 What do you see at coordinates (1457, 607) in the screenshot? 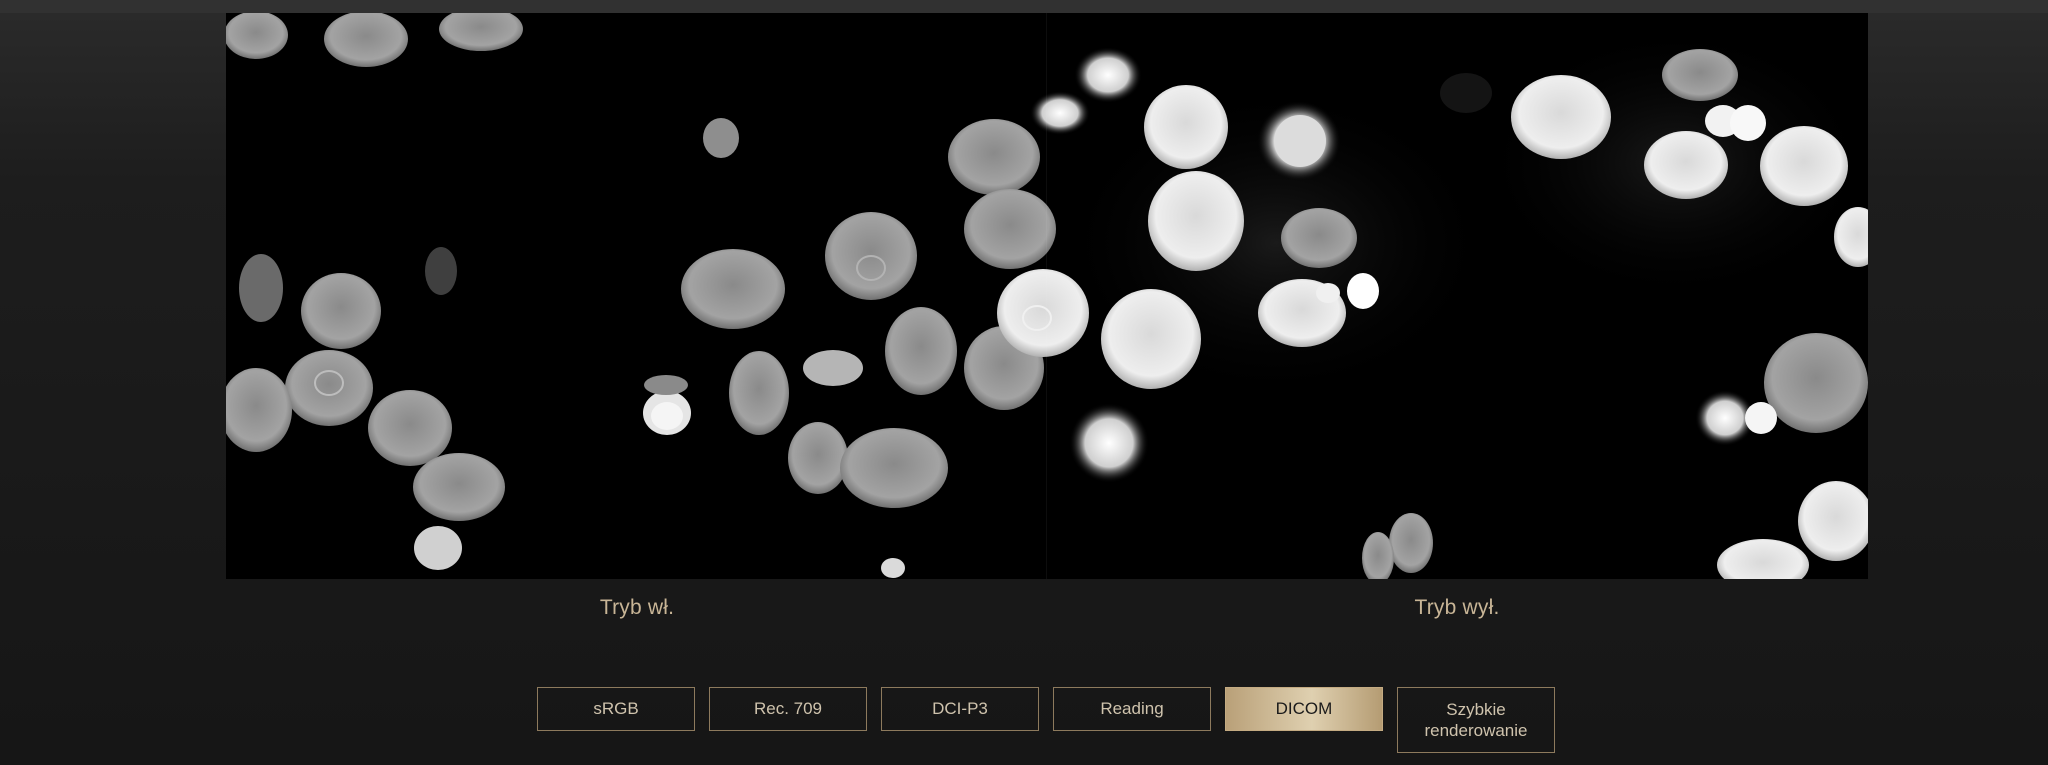
I see `mode-off-label: Tryb wył.` at bounding box center [1457, 607].